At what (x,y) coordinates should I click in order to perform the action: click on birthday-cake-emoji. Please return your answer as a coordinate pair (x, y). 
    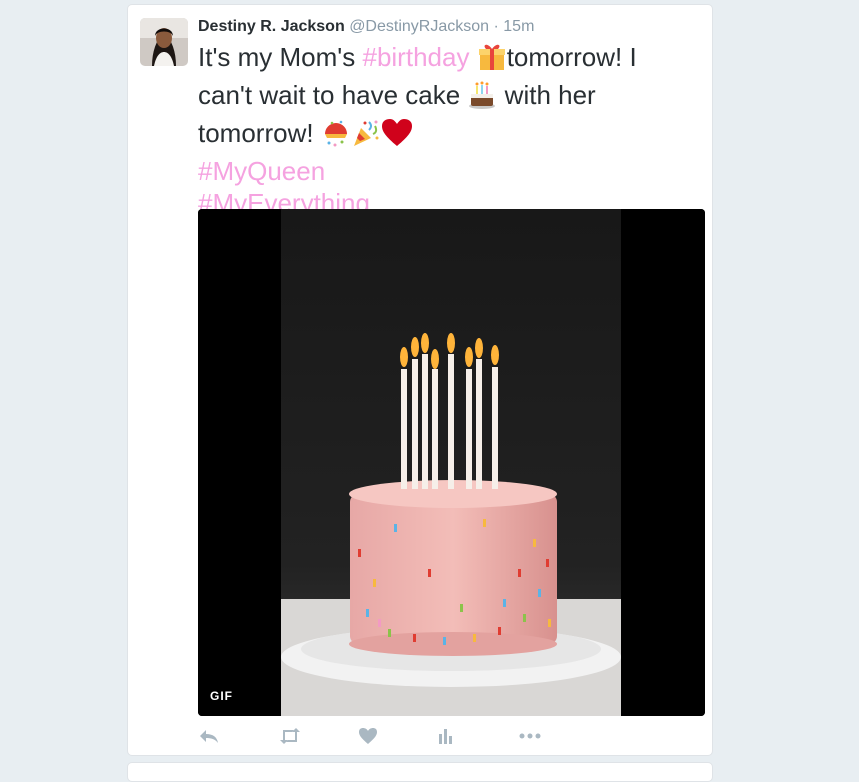
    Looking at the image, I should click on (482, 98).